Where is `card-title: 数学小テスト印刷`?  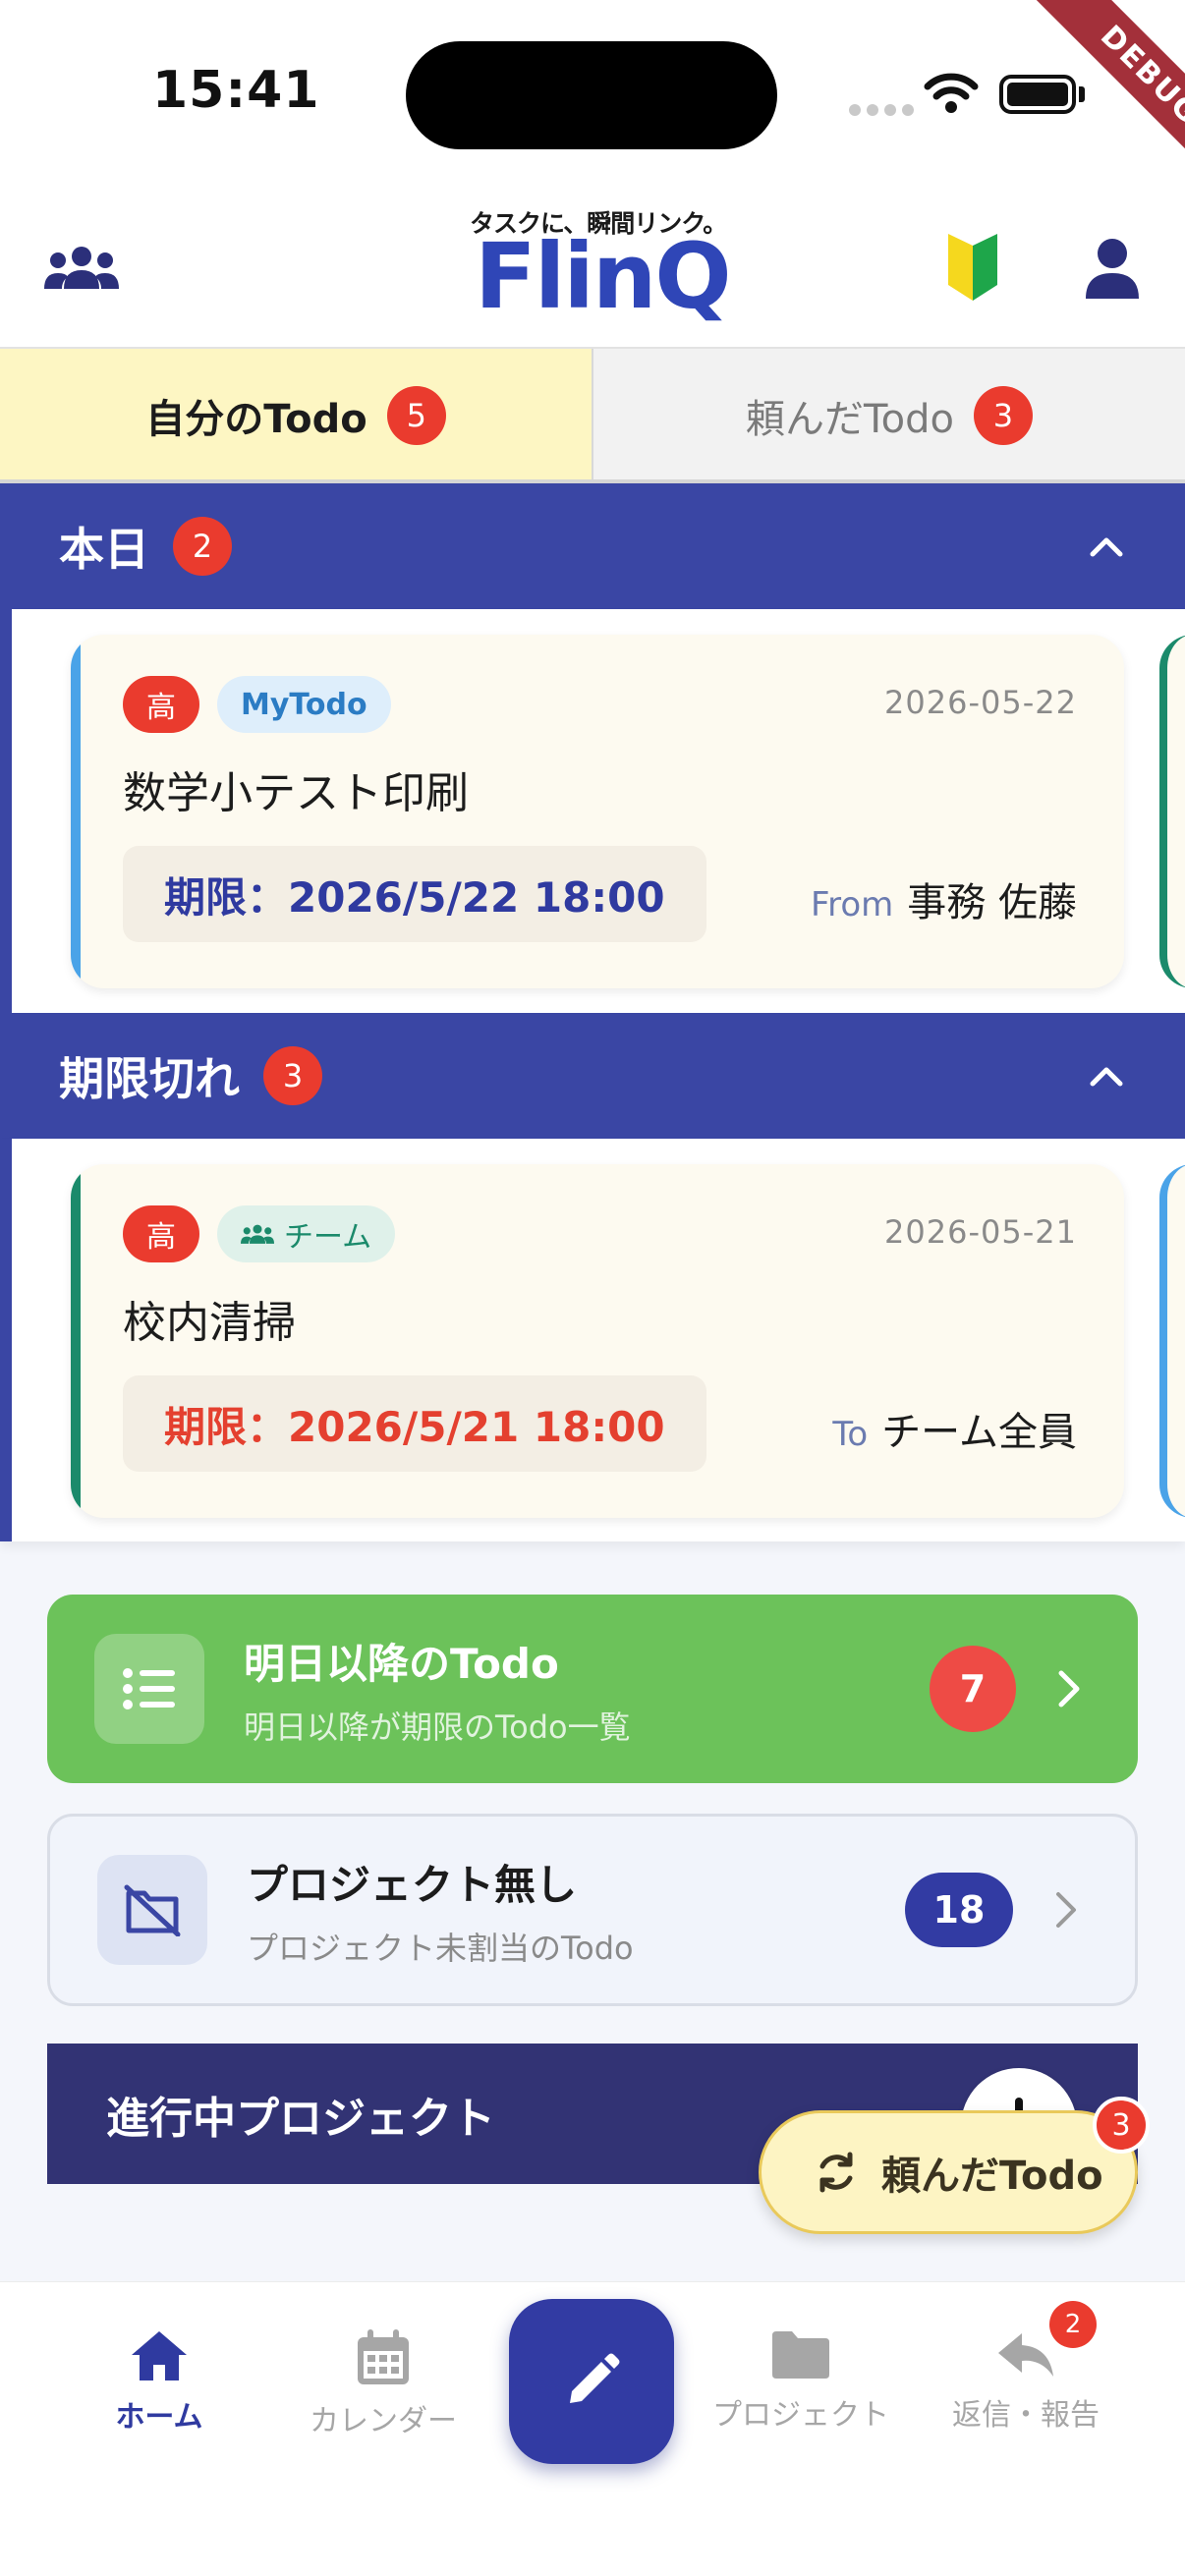 card-title: 数学小テスト印刷 is located at coordinates (296, 793).